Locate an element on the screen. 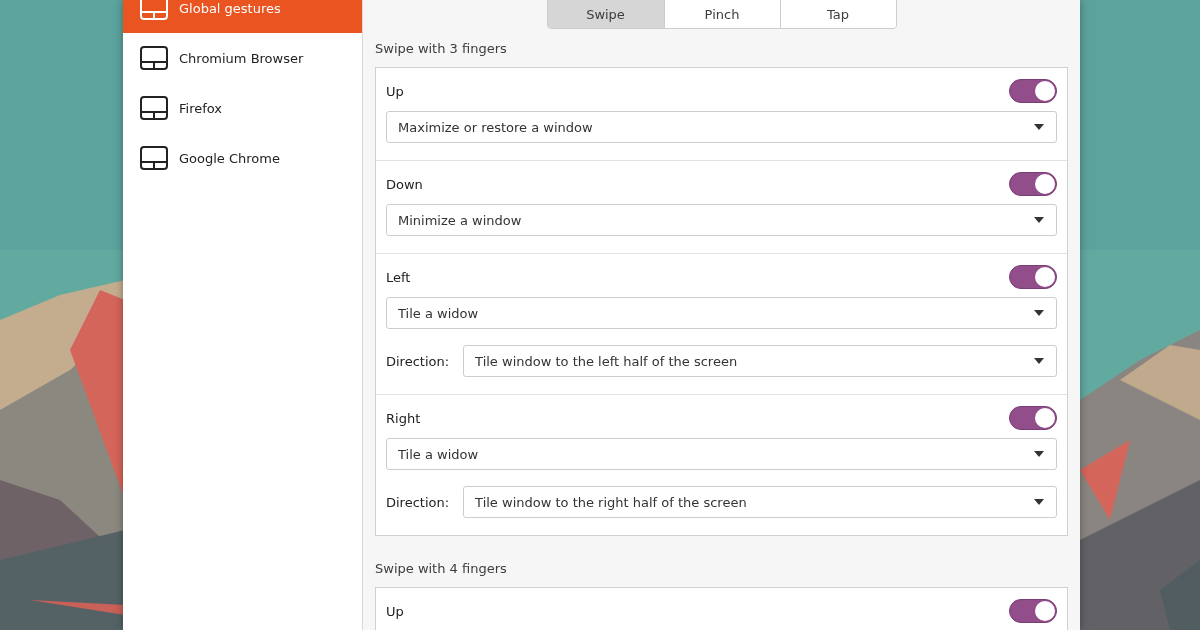  section-title: Swipe with 3 fingers is located at coordinates (441, 48).